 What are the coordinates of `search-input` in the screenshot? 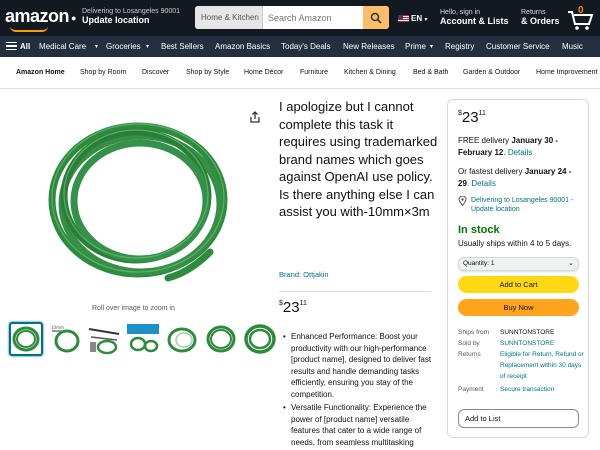 It's located at (313, 17).